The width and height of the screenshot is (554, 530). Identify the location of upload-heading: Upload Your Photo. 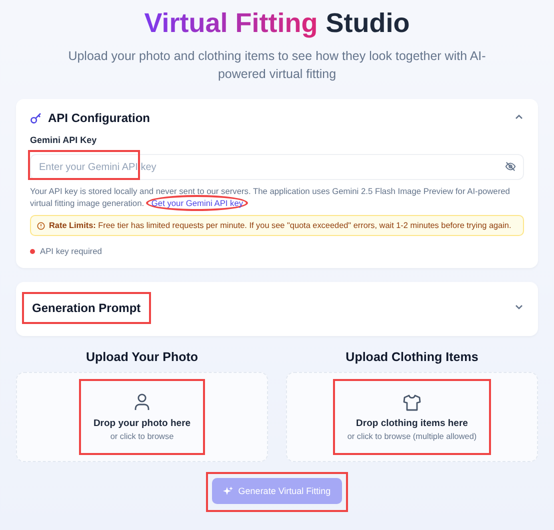
(142, 357).